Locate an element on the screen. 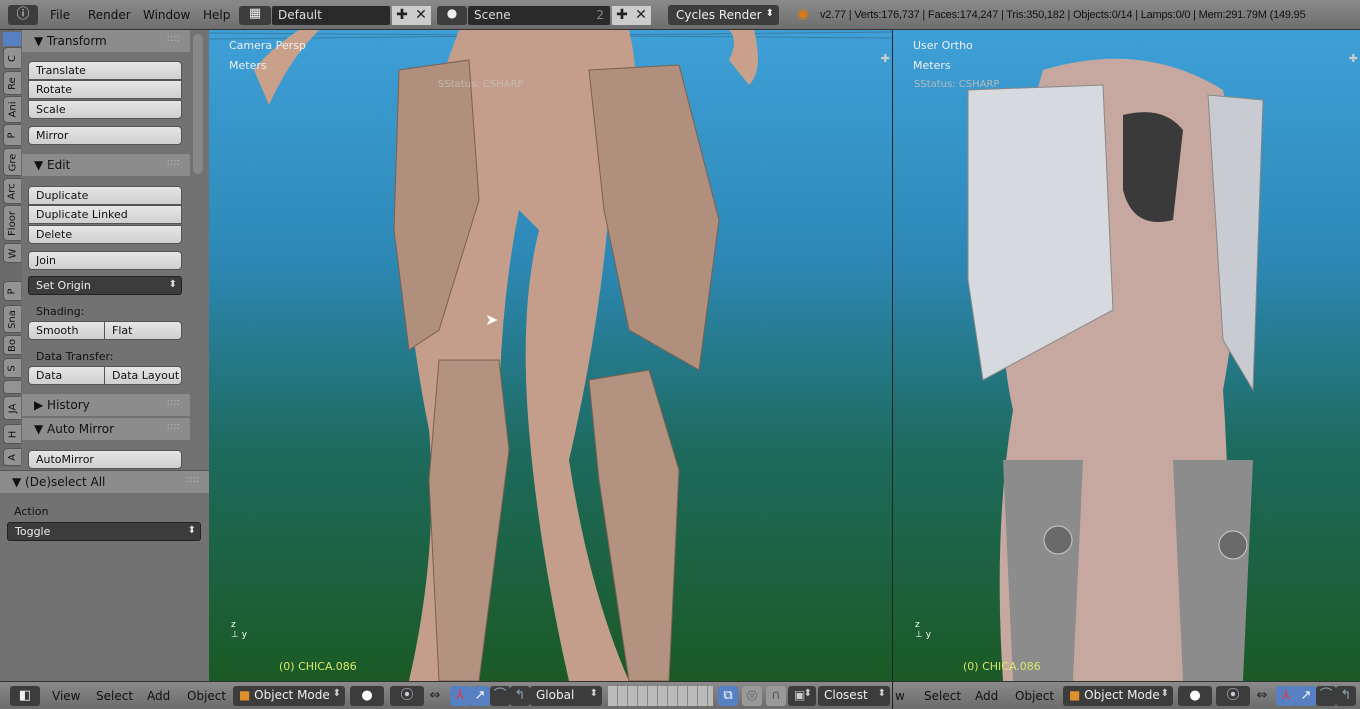 Image resolution: width=1360 pixels, height=709 pixels. active-tab-indicator is located at coordinates (12, 39).